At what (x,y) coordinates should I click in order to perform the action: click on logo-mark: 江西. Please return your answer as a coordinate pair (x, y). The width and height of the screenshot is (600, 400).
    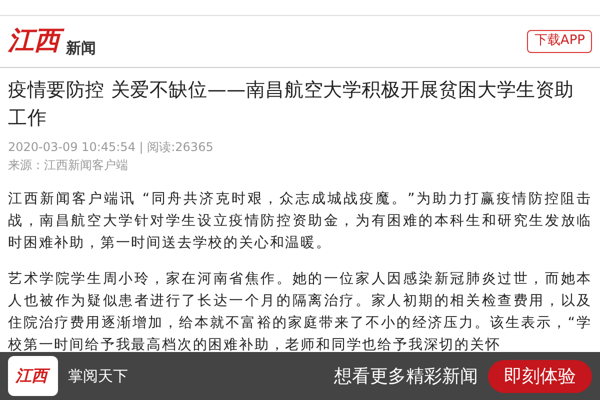
    Looking at the image, I should click on (36, 41).